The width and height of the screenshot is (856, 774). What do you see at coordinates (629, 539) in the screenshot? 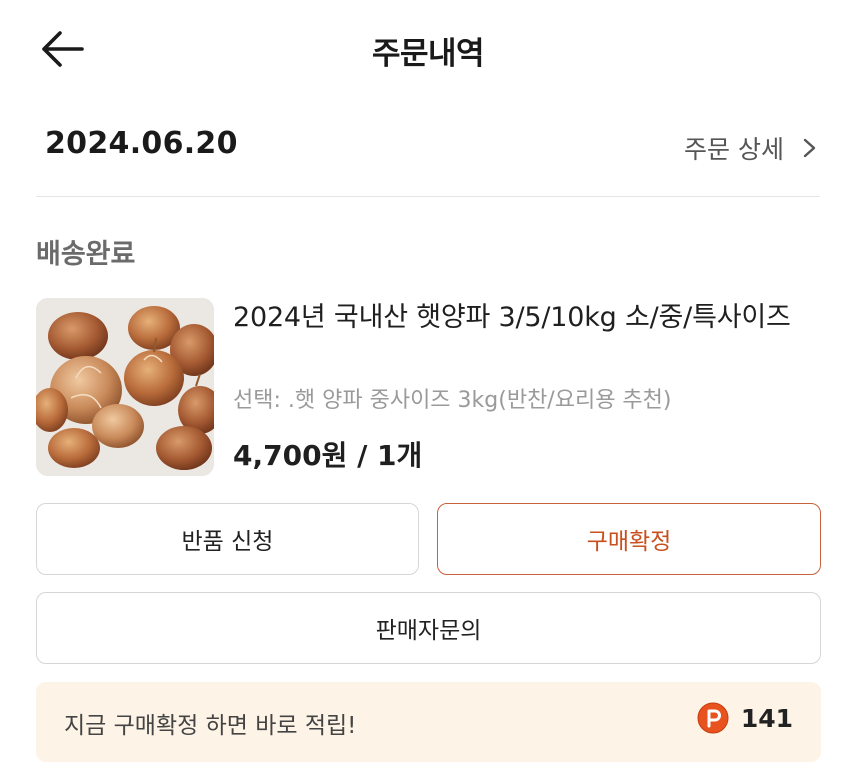
I see `purchase-confirm-button: 구매확정` at bounding box center [629, 539].